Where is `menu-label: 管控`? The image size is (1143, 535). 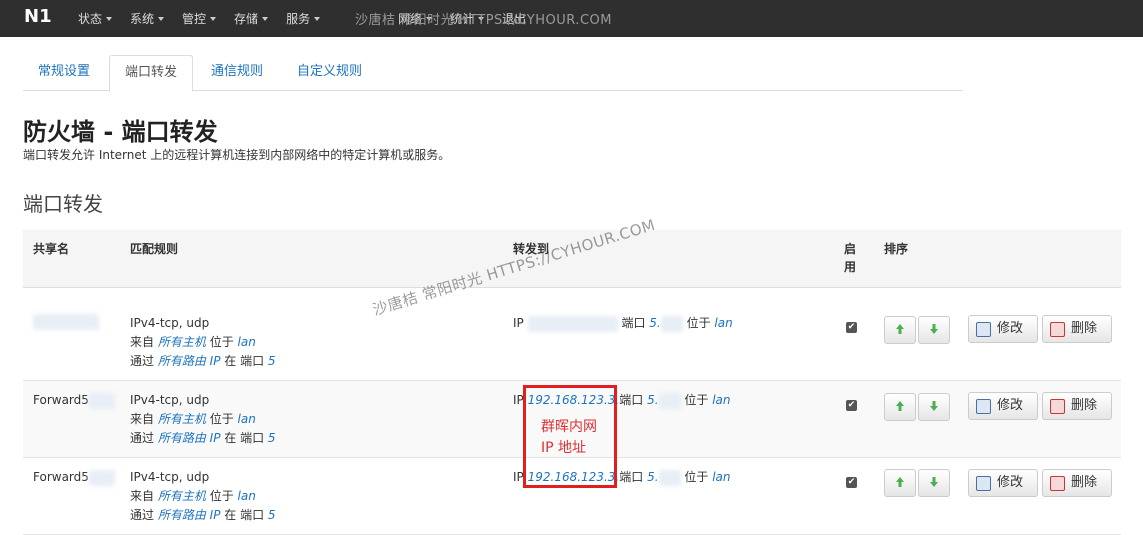
menu-label: 管控 is located at coordinates (194, 19).